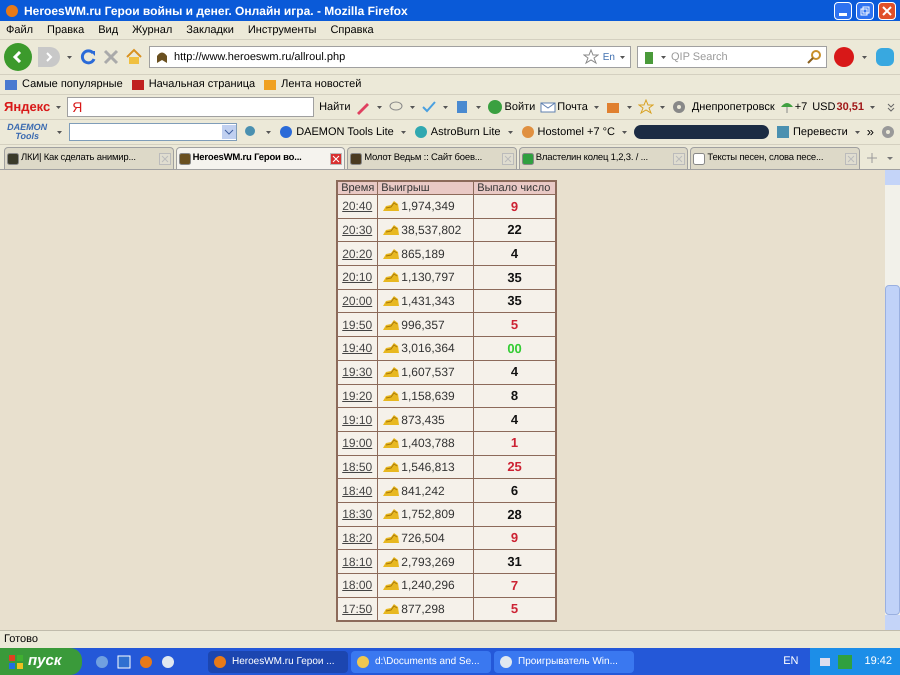  I want to click on daemon-logo: DAEMON Tools, so click(27, 132).